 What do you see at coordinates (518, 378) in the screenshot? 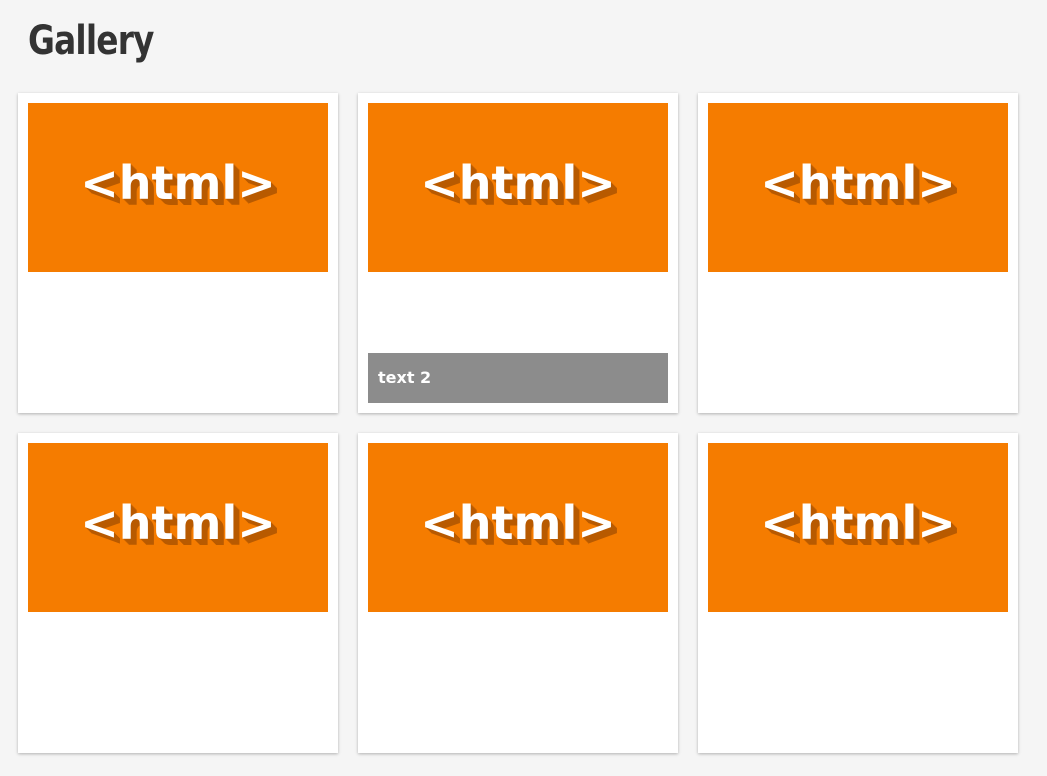
I see `card-caption: text 2` at bounding box center [518, 378].